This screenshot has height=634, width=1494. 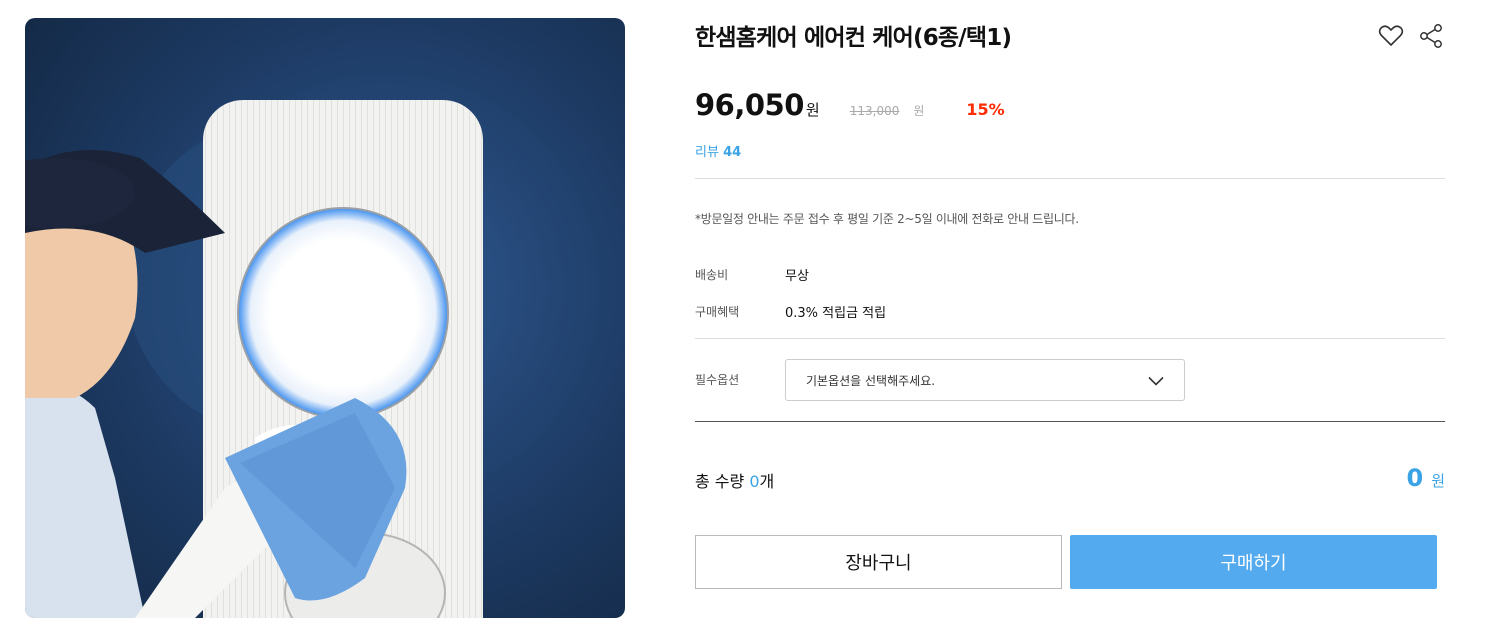 I want to click on chevron-down-icon, so click(x=1156, y=380).